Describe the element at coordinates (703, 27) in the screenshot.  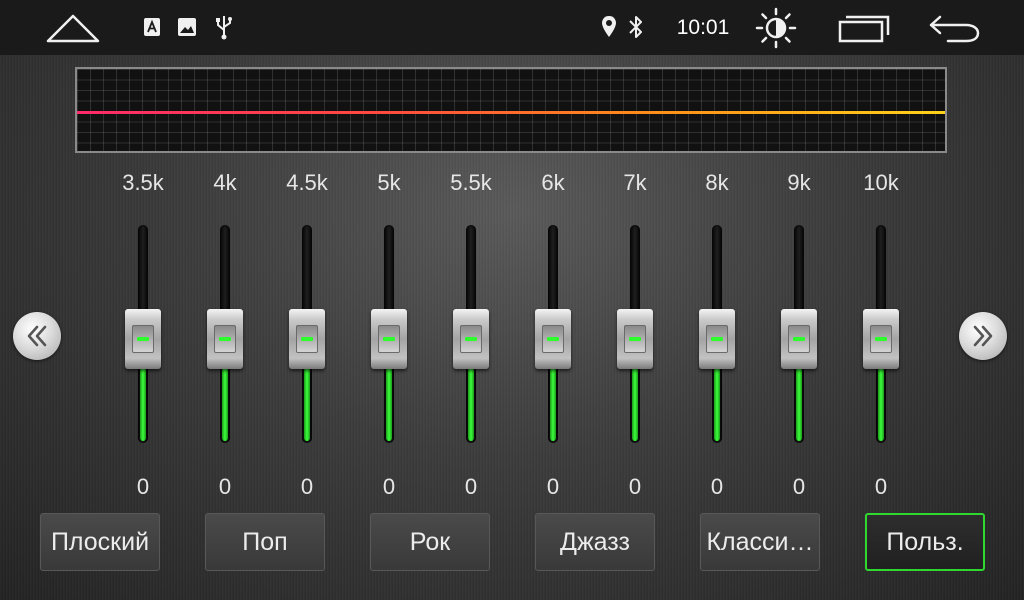
I see `clock-time: 10:01` at that location.